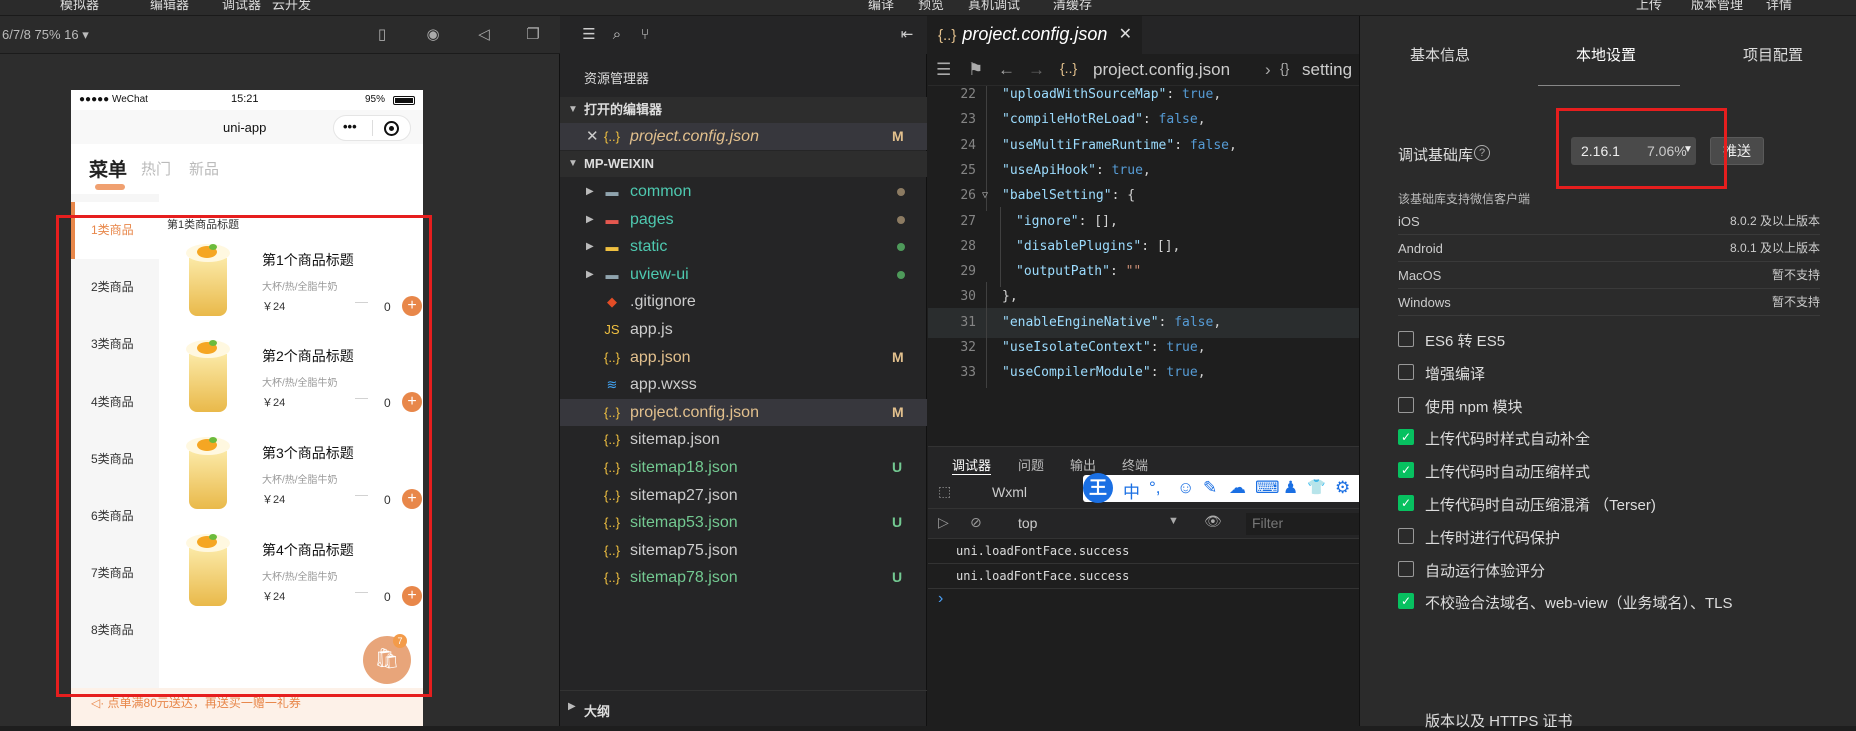 The width and height of the screenshot is (1856, 731). I want to click on search-icon: ⌕, so click(617, 35).